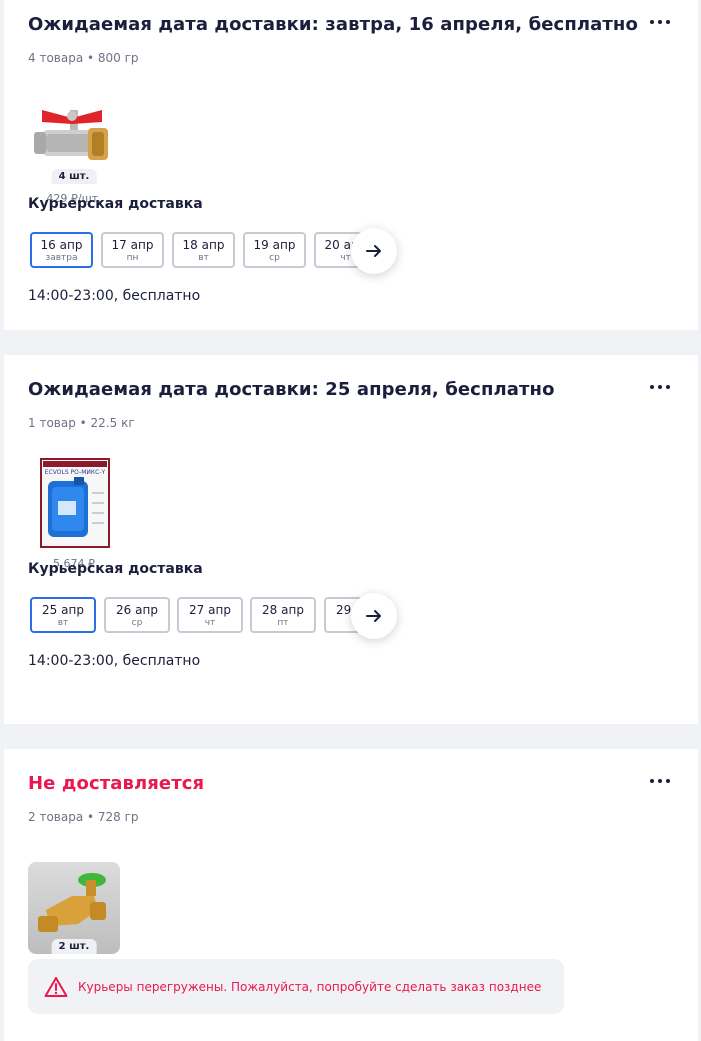 This screenshot has height=1041, width=701. What do you see at coordinates (74, 176) in the screenshot?
I see `quantity-badge: 4 шт.` at bounding box center [74, 176].